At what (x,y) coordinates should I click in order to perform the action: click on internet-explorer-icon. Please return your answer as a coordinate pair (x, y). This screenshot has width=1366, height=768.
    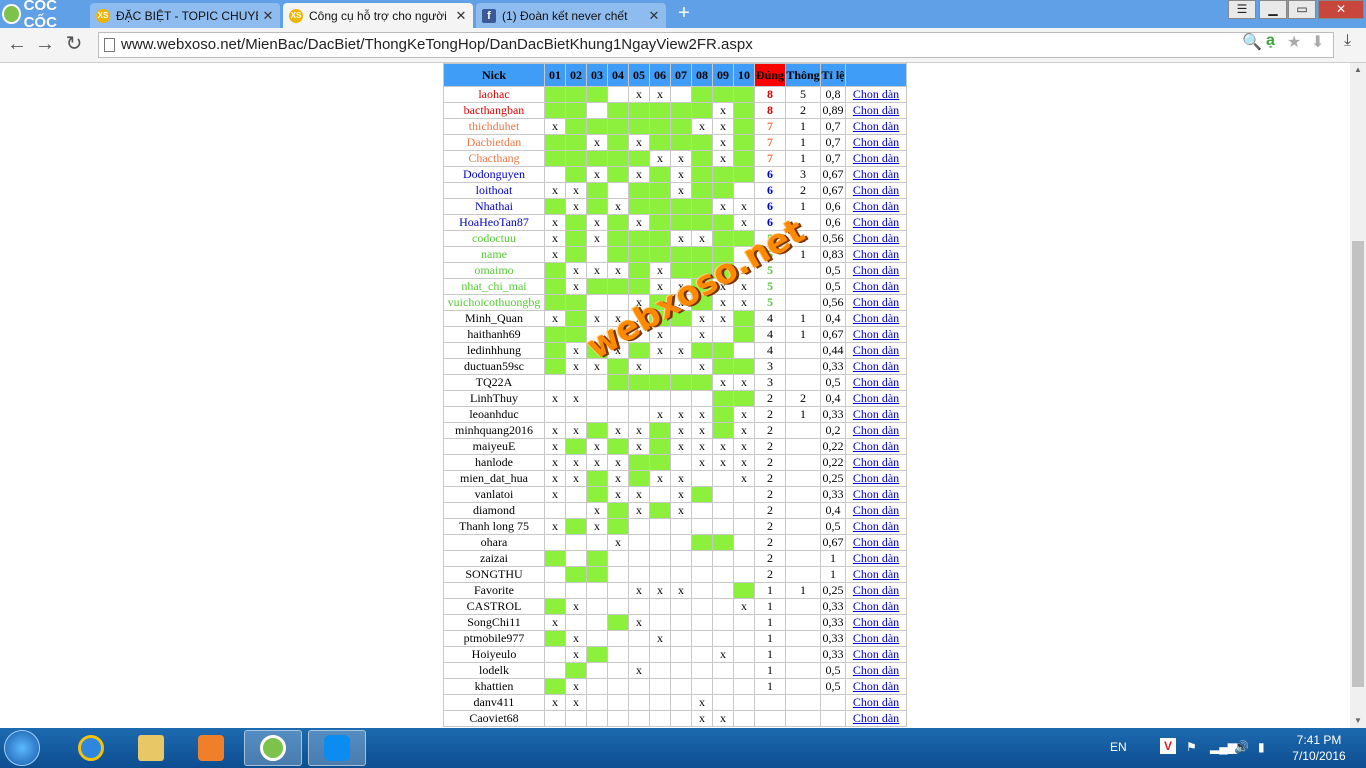
    Looking at the image, I should click on (91, 748).